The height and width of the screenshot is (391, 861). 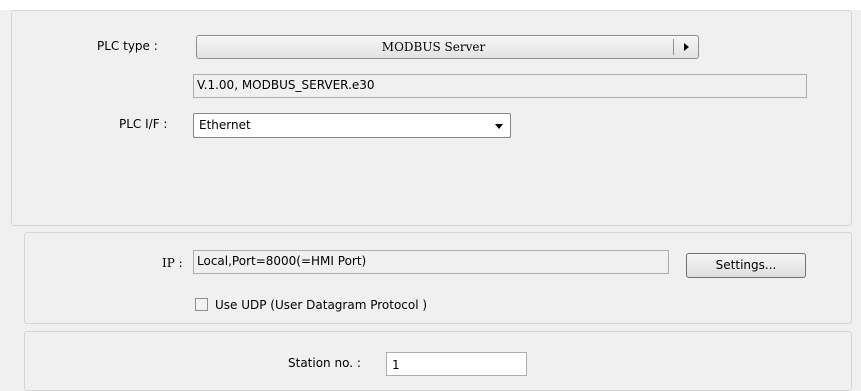 I want to click on plc-if-label: PLC I/F :, so click(x=143, y=124).